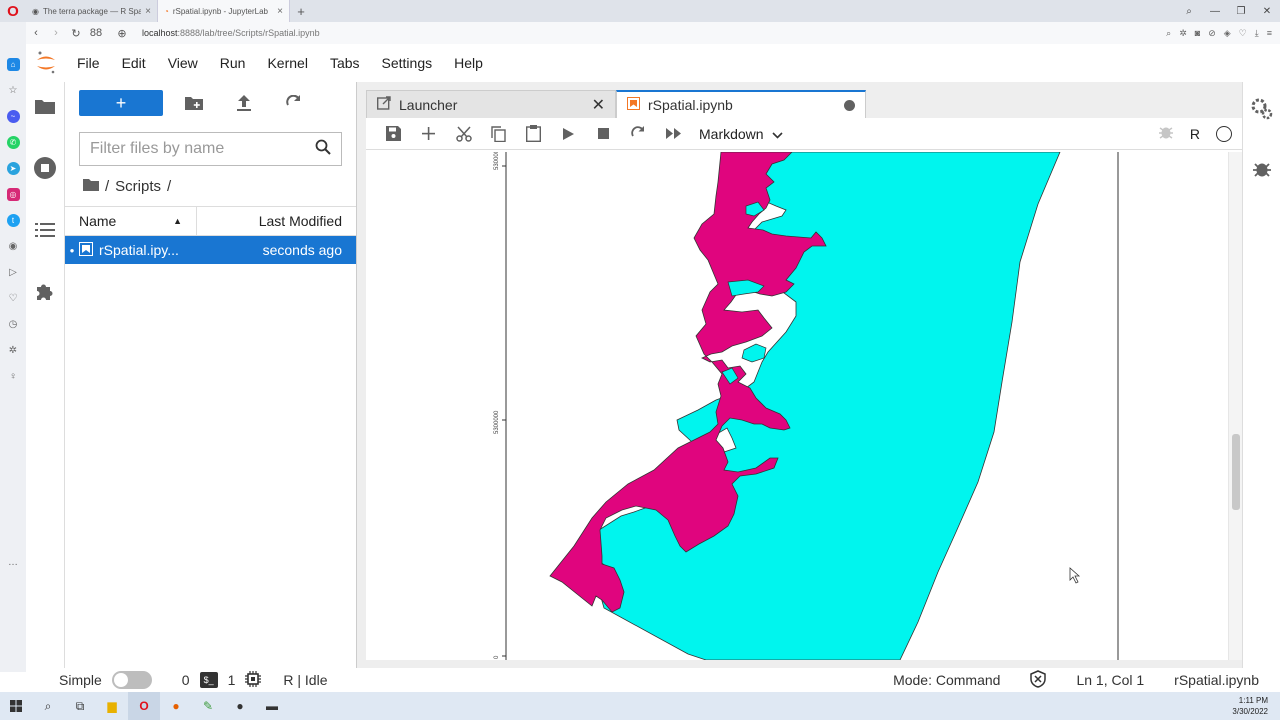  Describe the element at coordinates (72, 250) in the screenshot. I see `running-indicator-icon: ●` at that location.